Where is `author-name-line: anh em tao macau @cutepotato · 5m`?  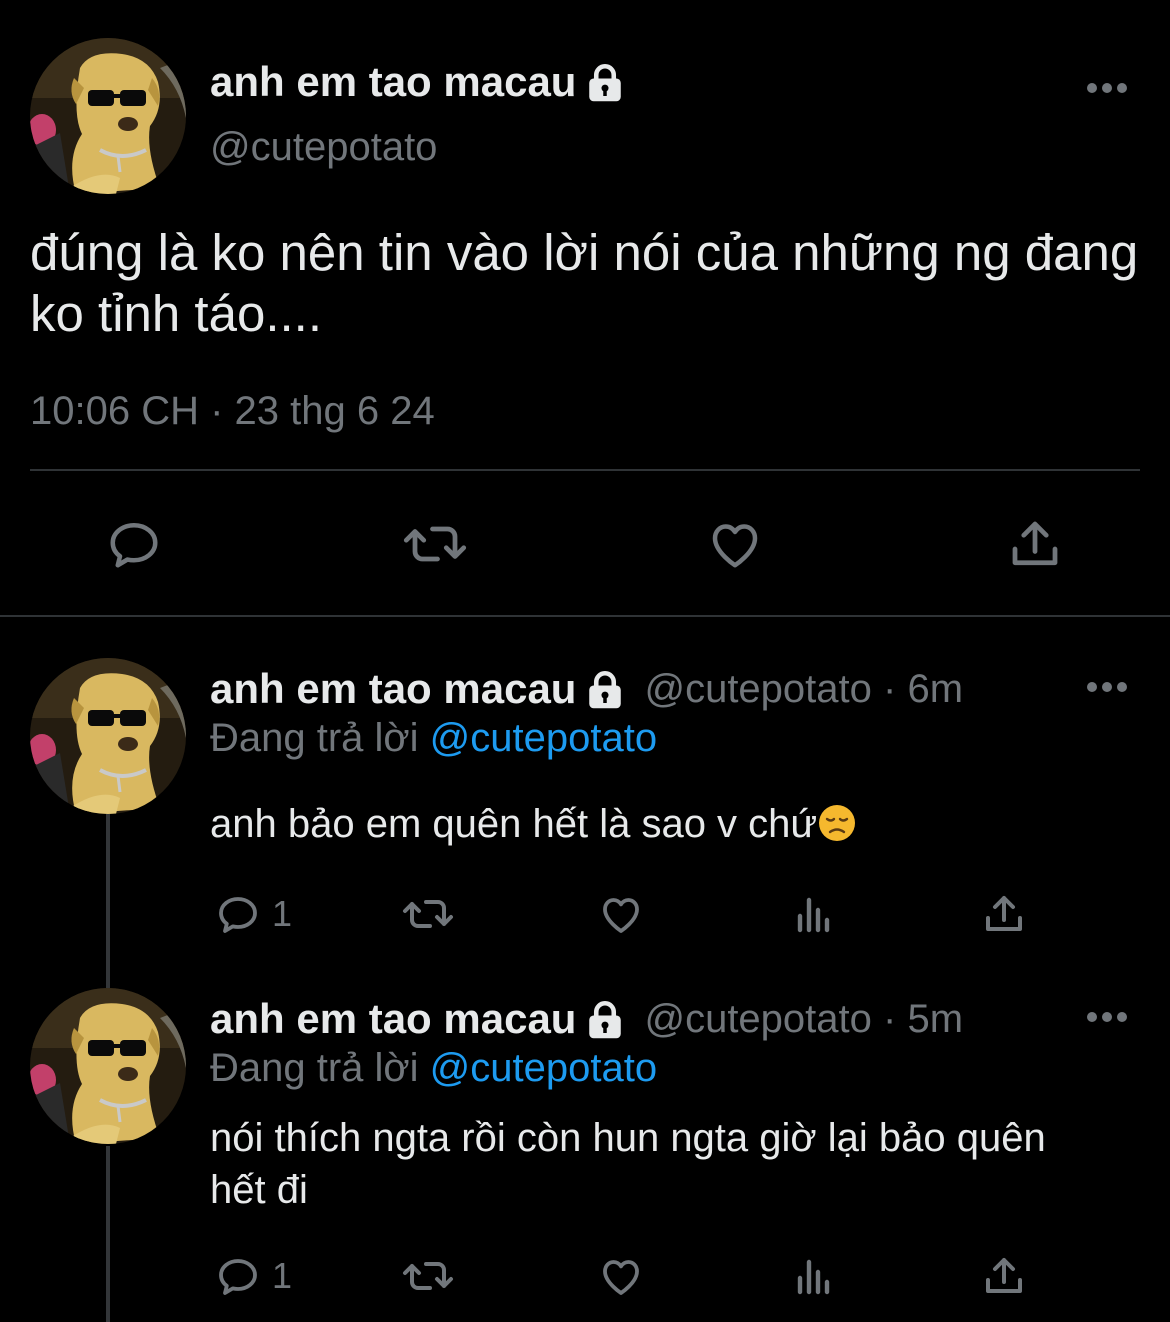 author-name-line: anh em tao macau @cutepotato · 5m is located at coordinates (586, 1019).